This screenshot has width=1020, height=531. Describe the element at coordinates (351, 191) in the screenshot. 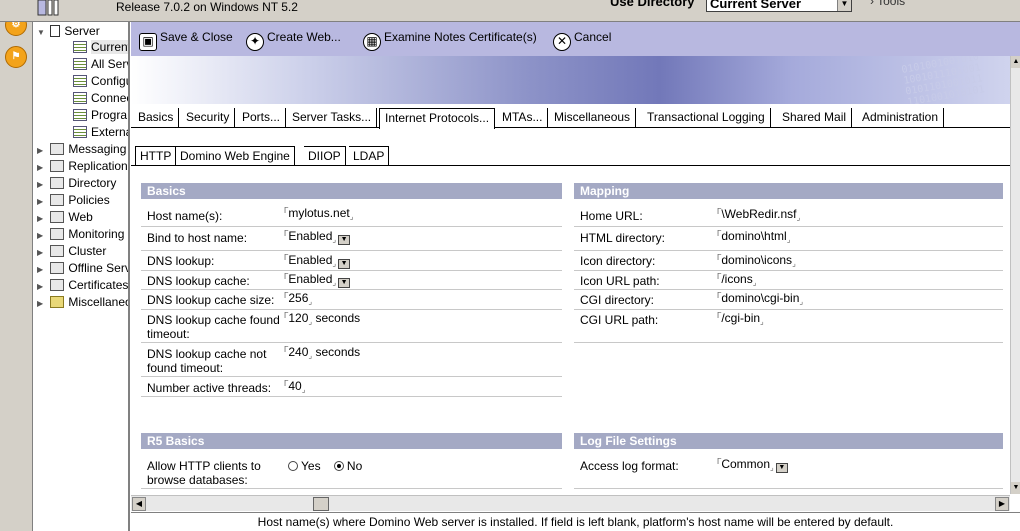

I see `basics-section-header: Basics` at that location.